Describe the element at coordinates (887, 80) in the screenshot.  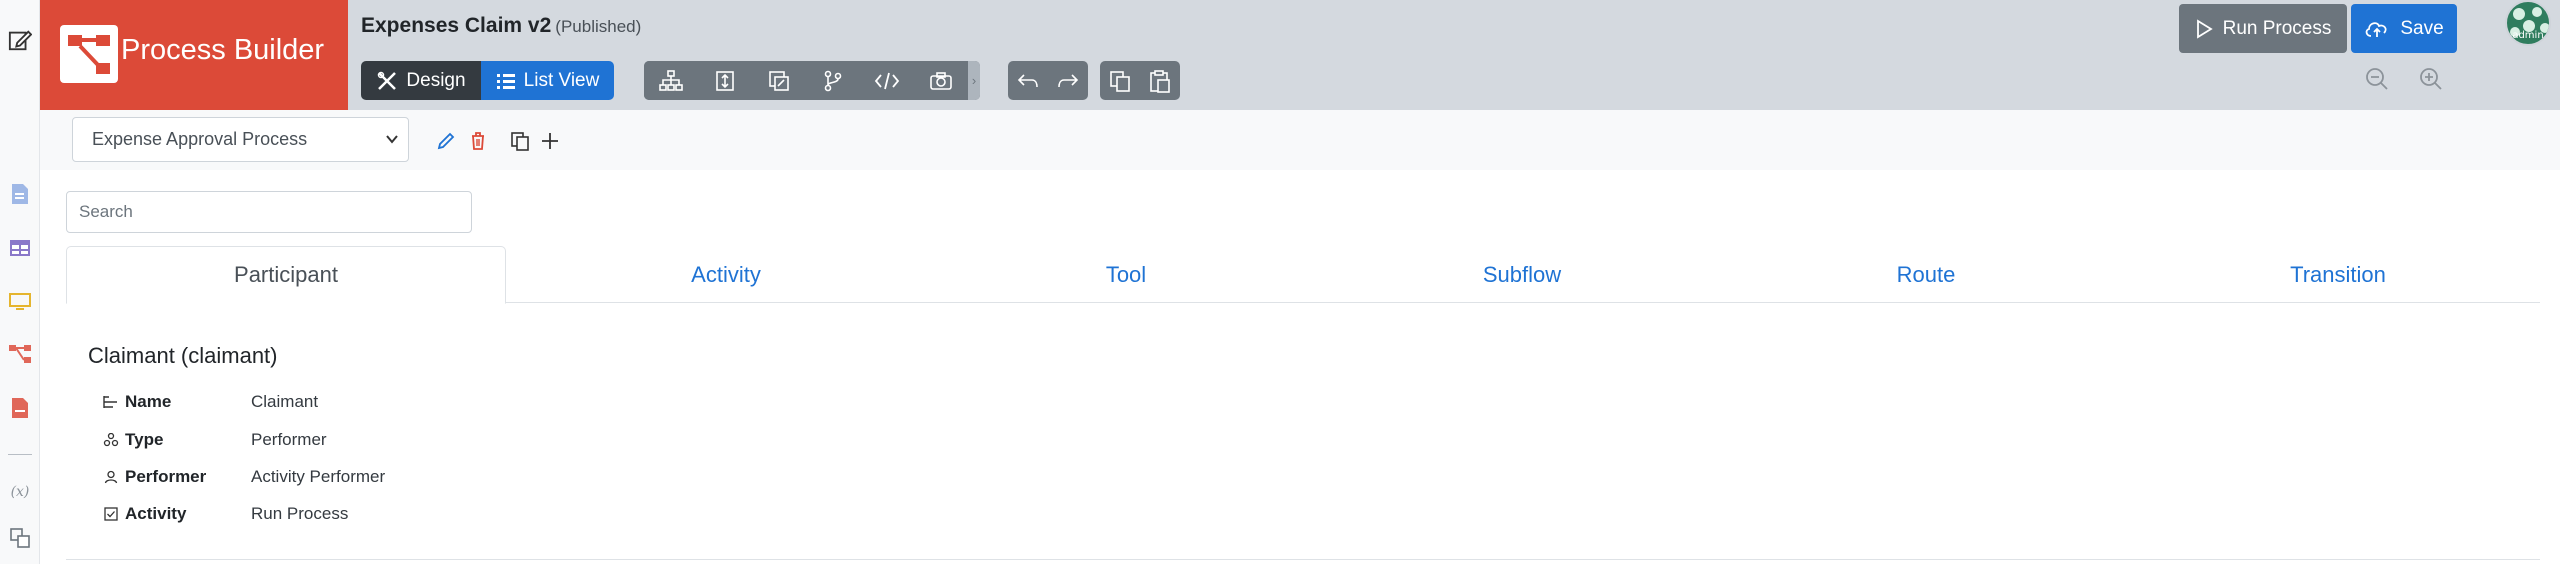
I see `code-icon` at that location.